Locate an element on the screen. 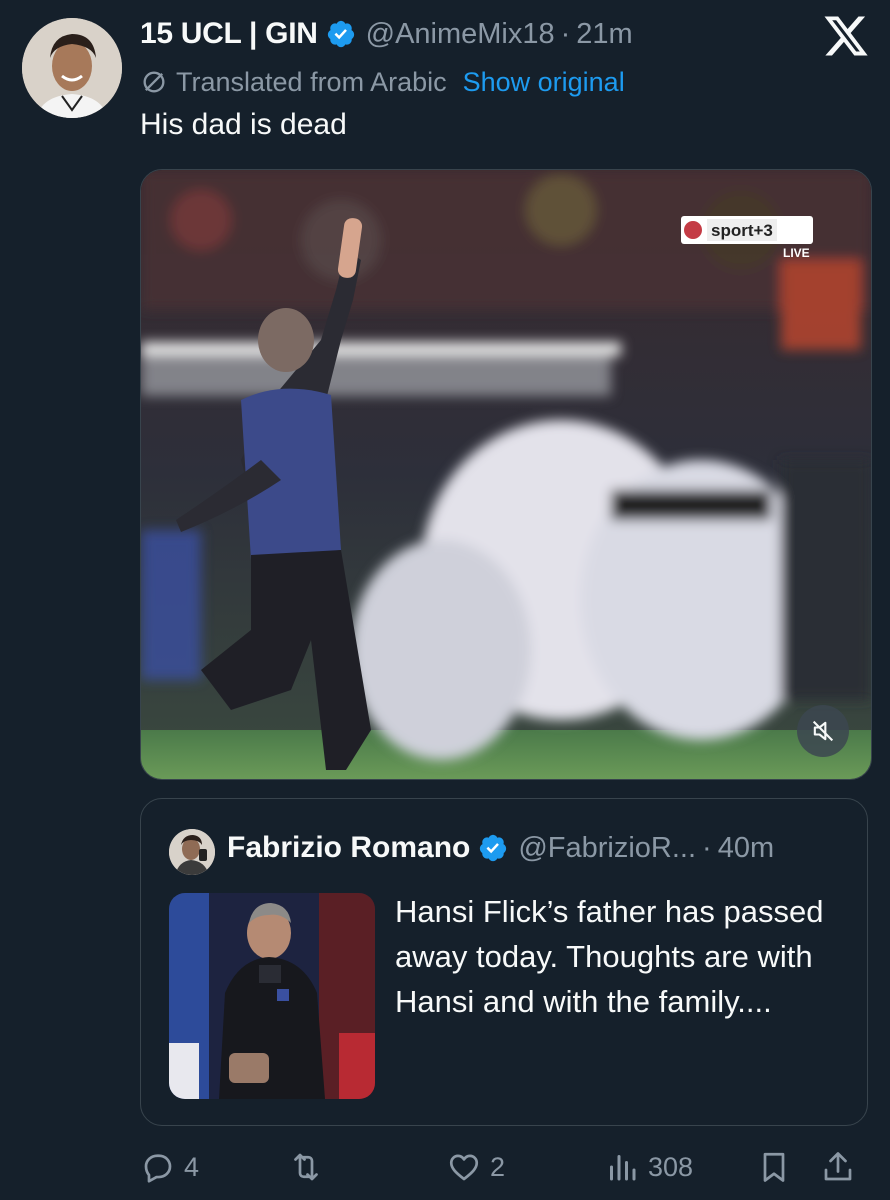  translated-label: Translated from Arabic is located at coordinates (311, 81).